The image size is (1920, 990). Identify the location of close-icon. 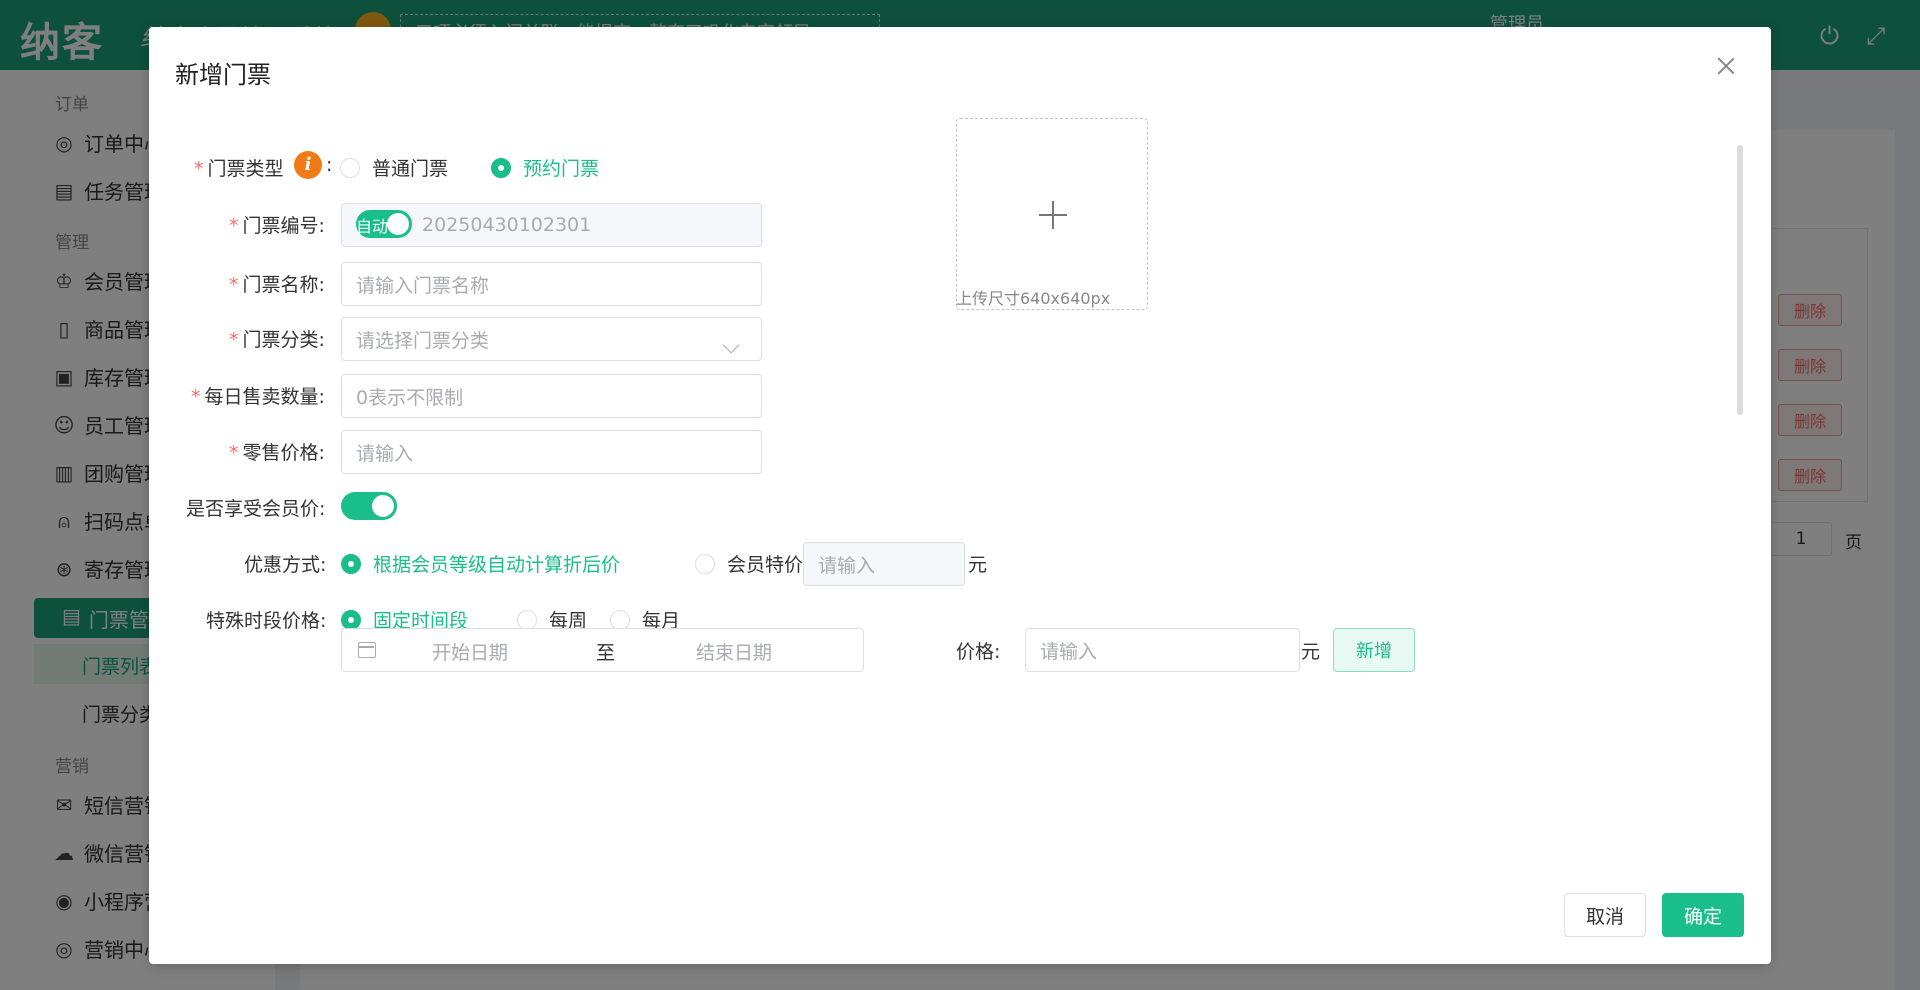
(1726, 66).